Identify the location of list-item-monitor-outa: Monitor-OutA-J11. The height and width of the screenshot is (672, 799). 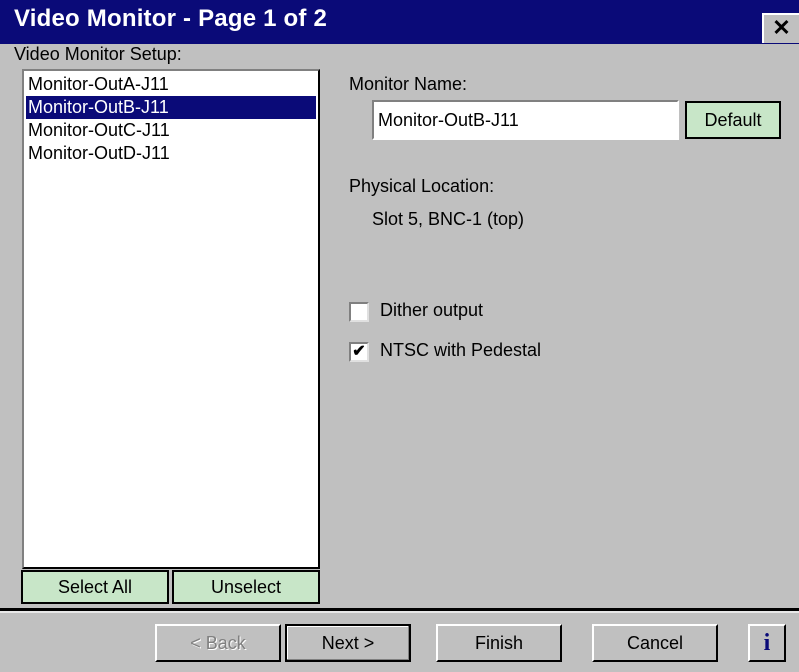
(171, 84).